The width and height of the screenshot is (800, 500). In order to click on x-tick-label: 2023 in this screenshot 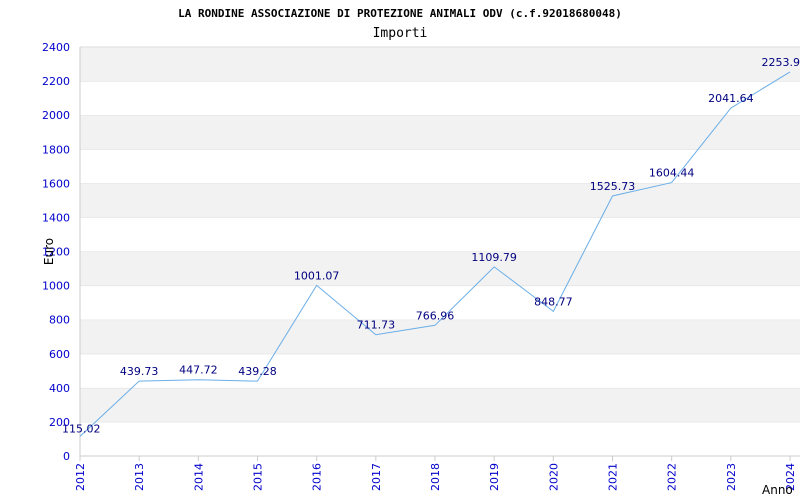, I will do `click(731, 477)`.